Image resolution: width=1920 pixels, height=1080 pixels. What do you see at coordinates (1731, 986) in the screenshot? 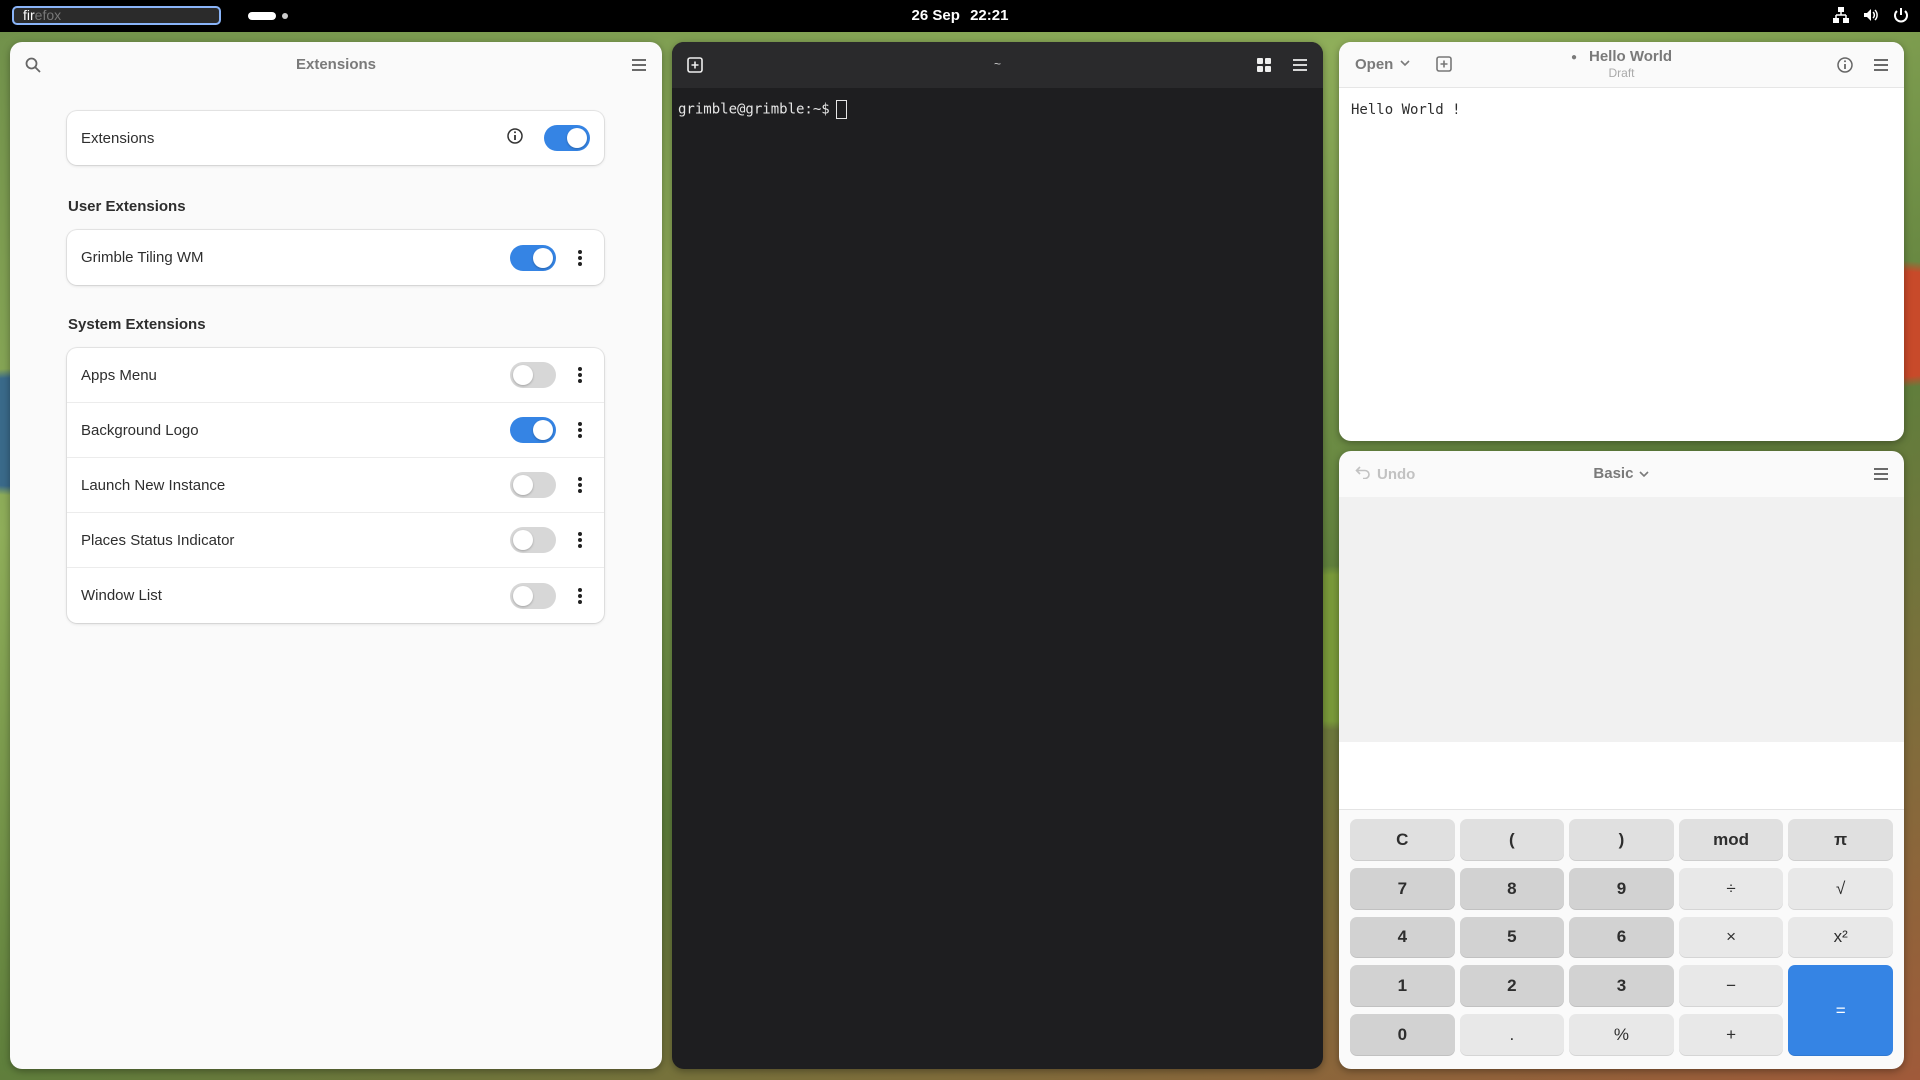
I see `key-subtract: −` at bounding box center [1731, 986].